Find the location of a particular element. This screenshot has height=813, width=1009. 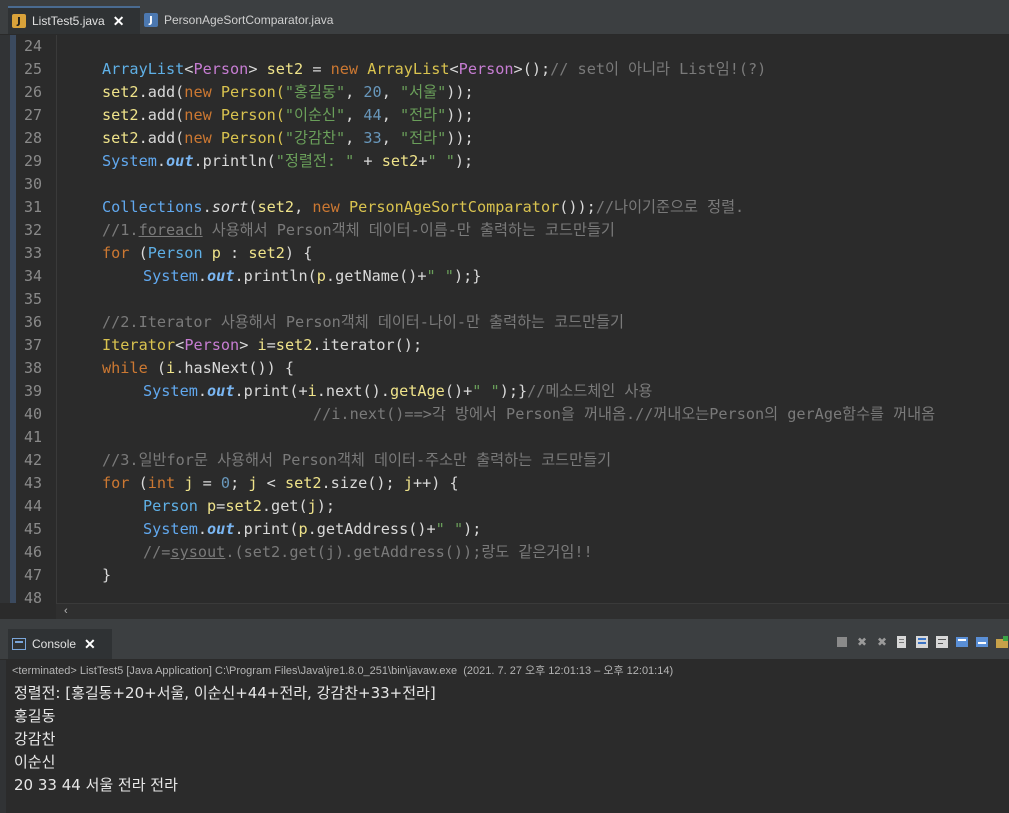

tok: ); is located at coordinates (472, 529).